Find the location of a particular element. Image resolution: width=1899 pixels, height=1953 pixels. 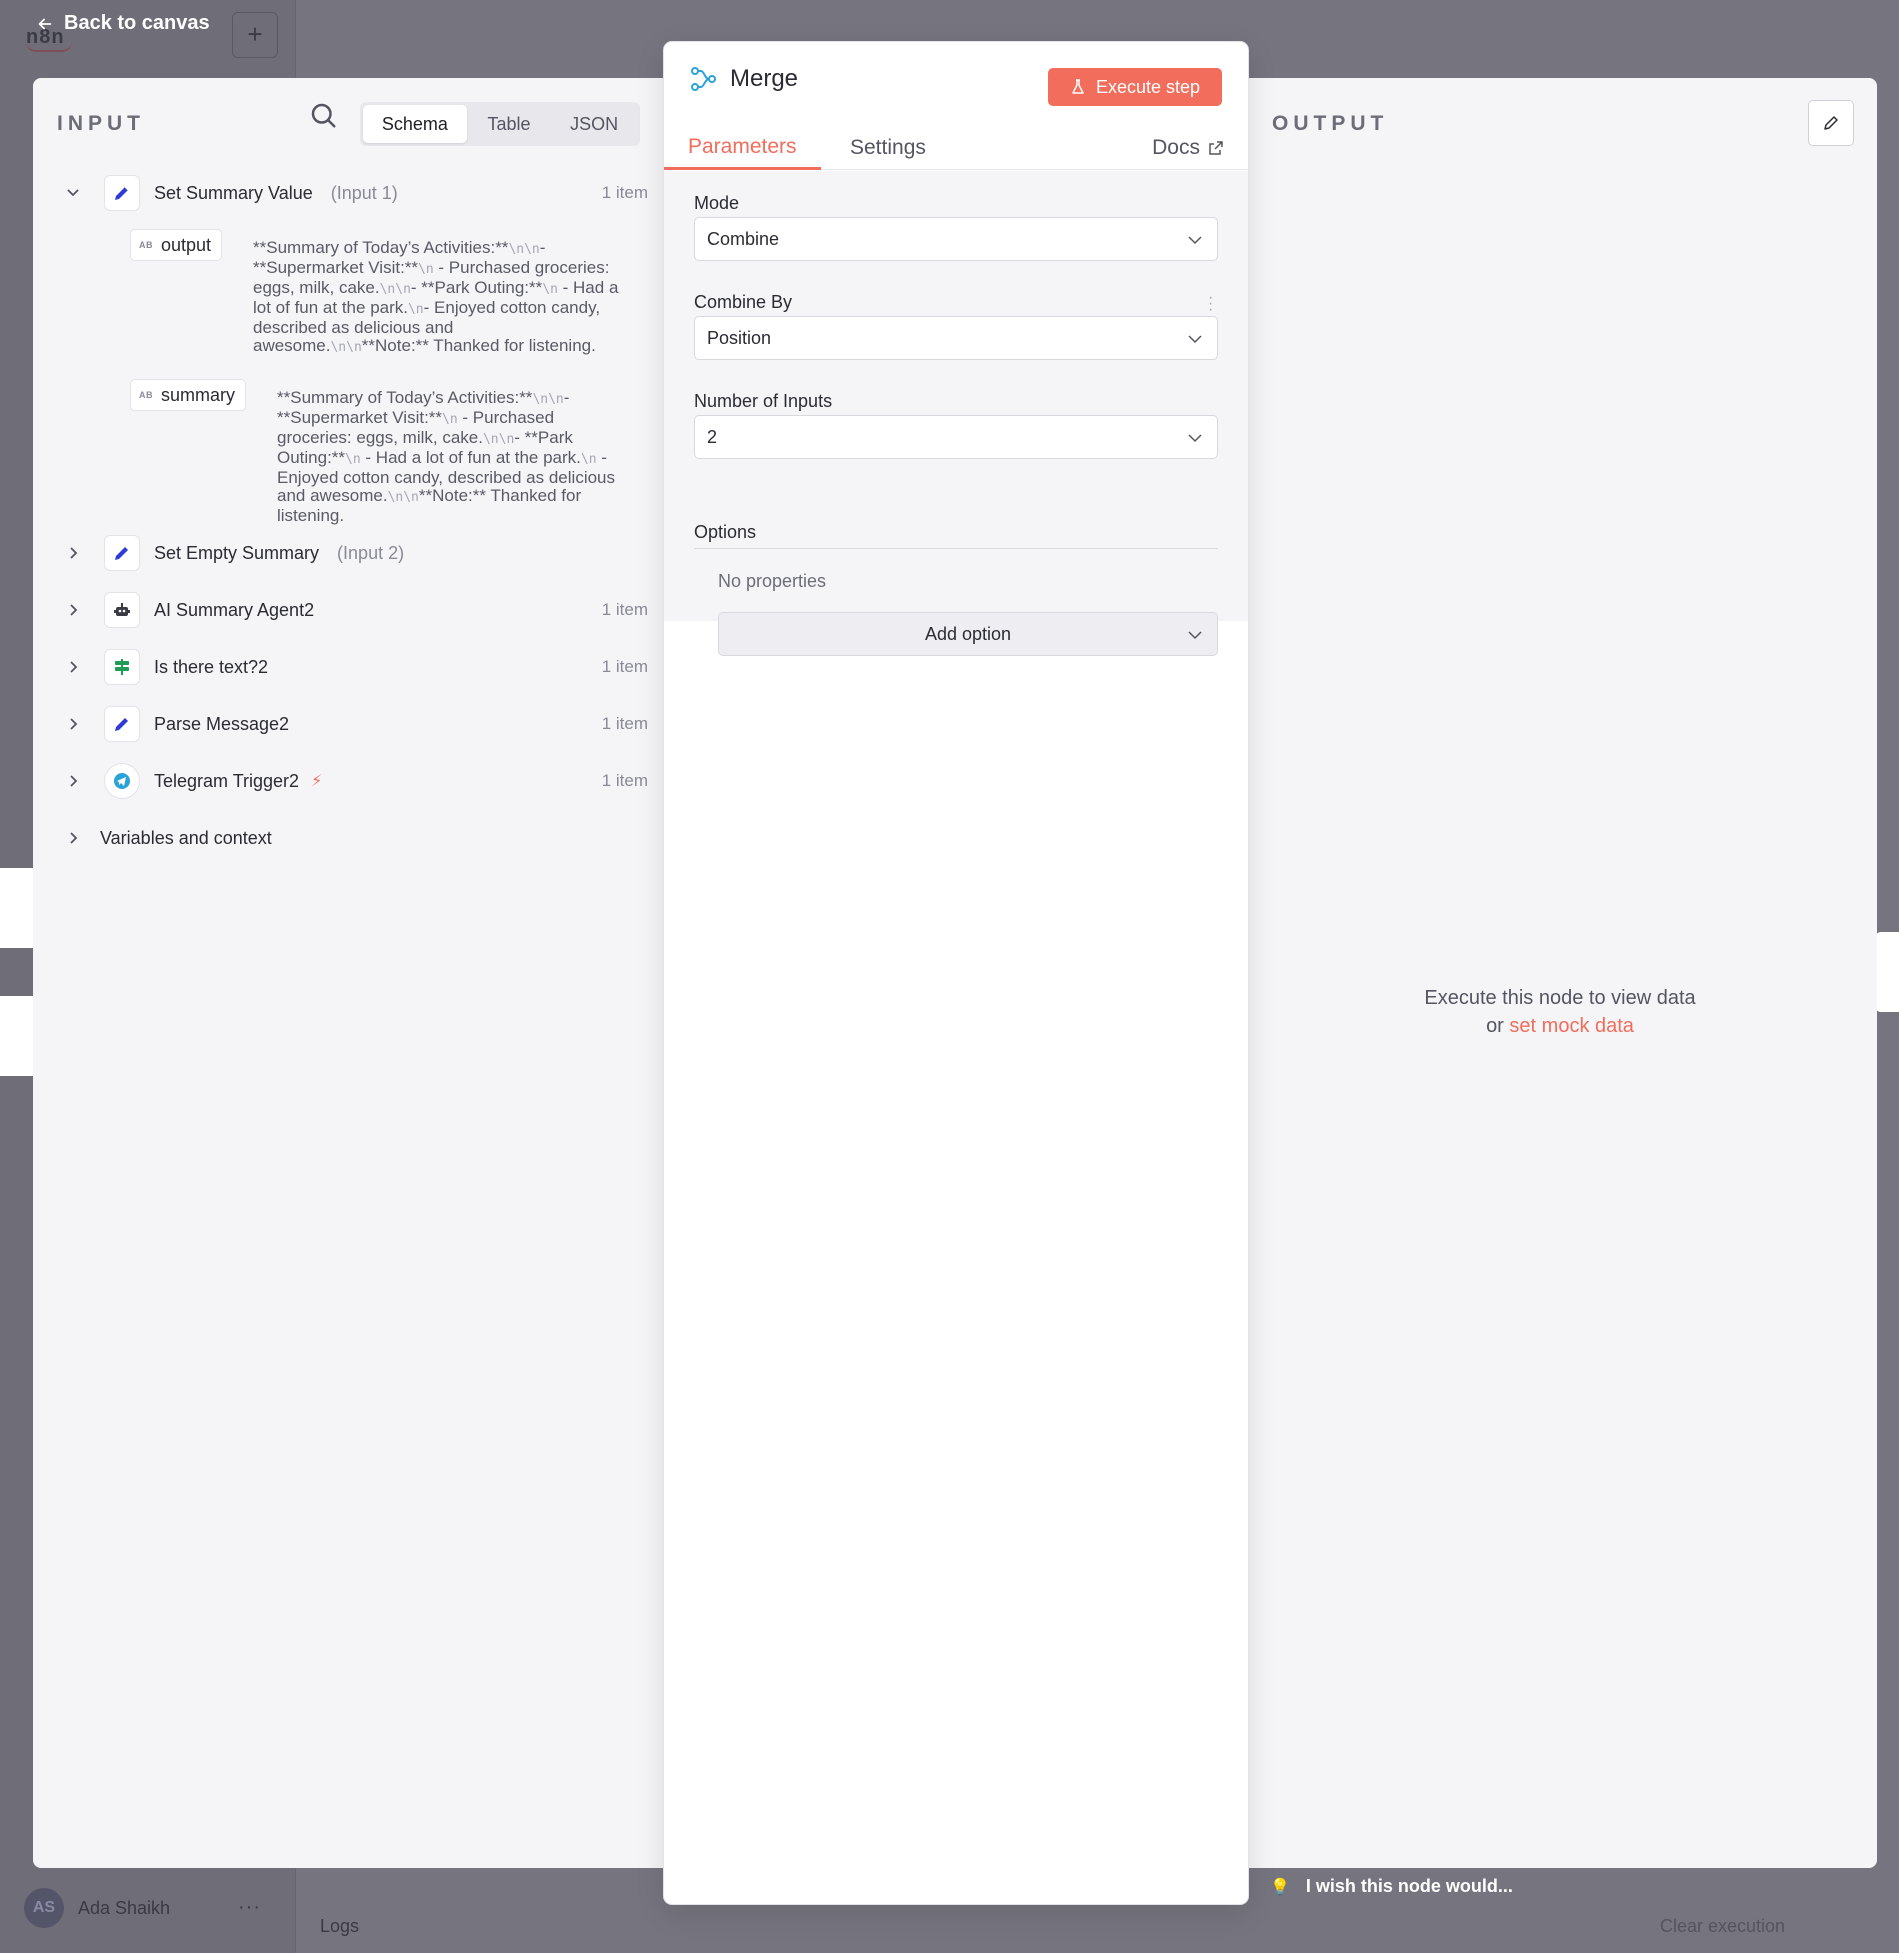

view-toggle: Schema Table JSON is located at coordinates (500, 124).